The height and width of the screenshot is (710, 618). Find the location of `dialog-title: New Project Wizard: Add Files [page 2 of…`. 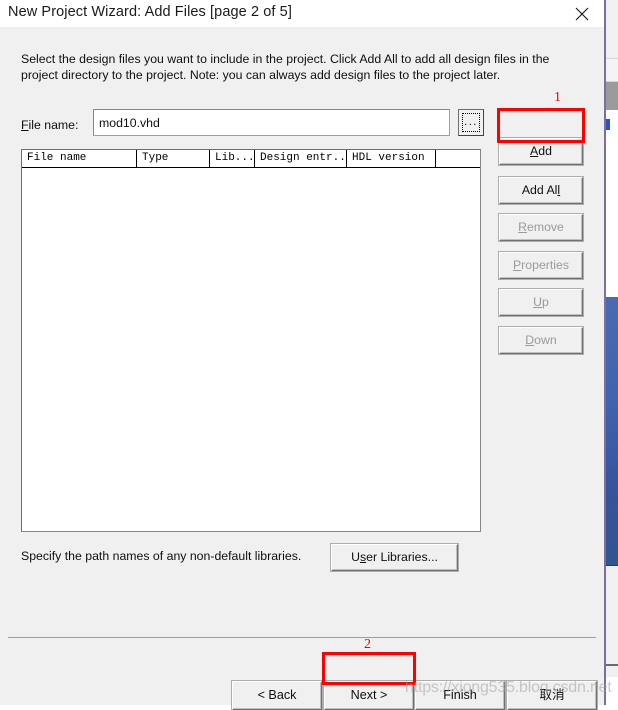

dialog-title: New Project Wizard: Add Files [page 2 of… is located at coordinates (150, 12).